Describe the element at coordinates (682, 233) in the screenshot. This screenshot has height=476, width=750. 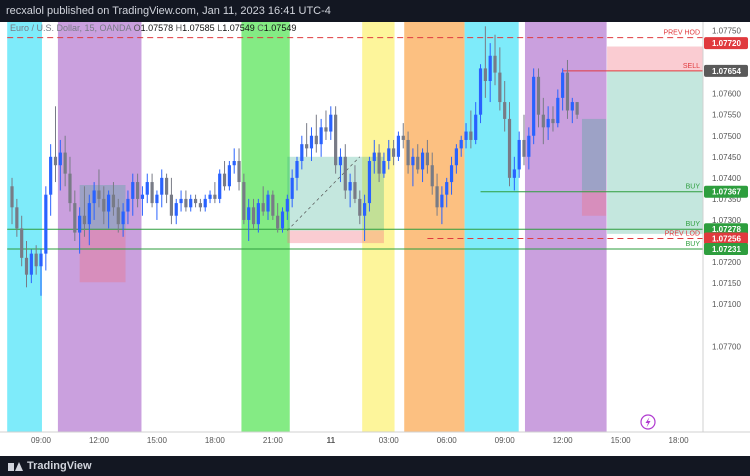
I see `level-label: PREV LOD` at that location.